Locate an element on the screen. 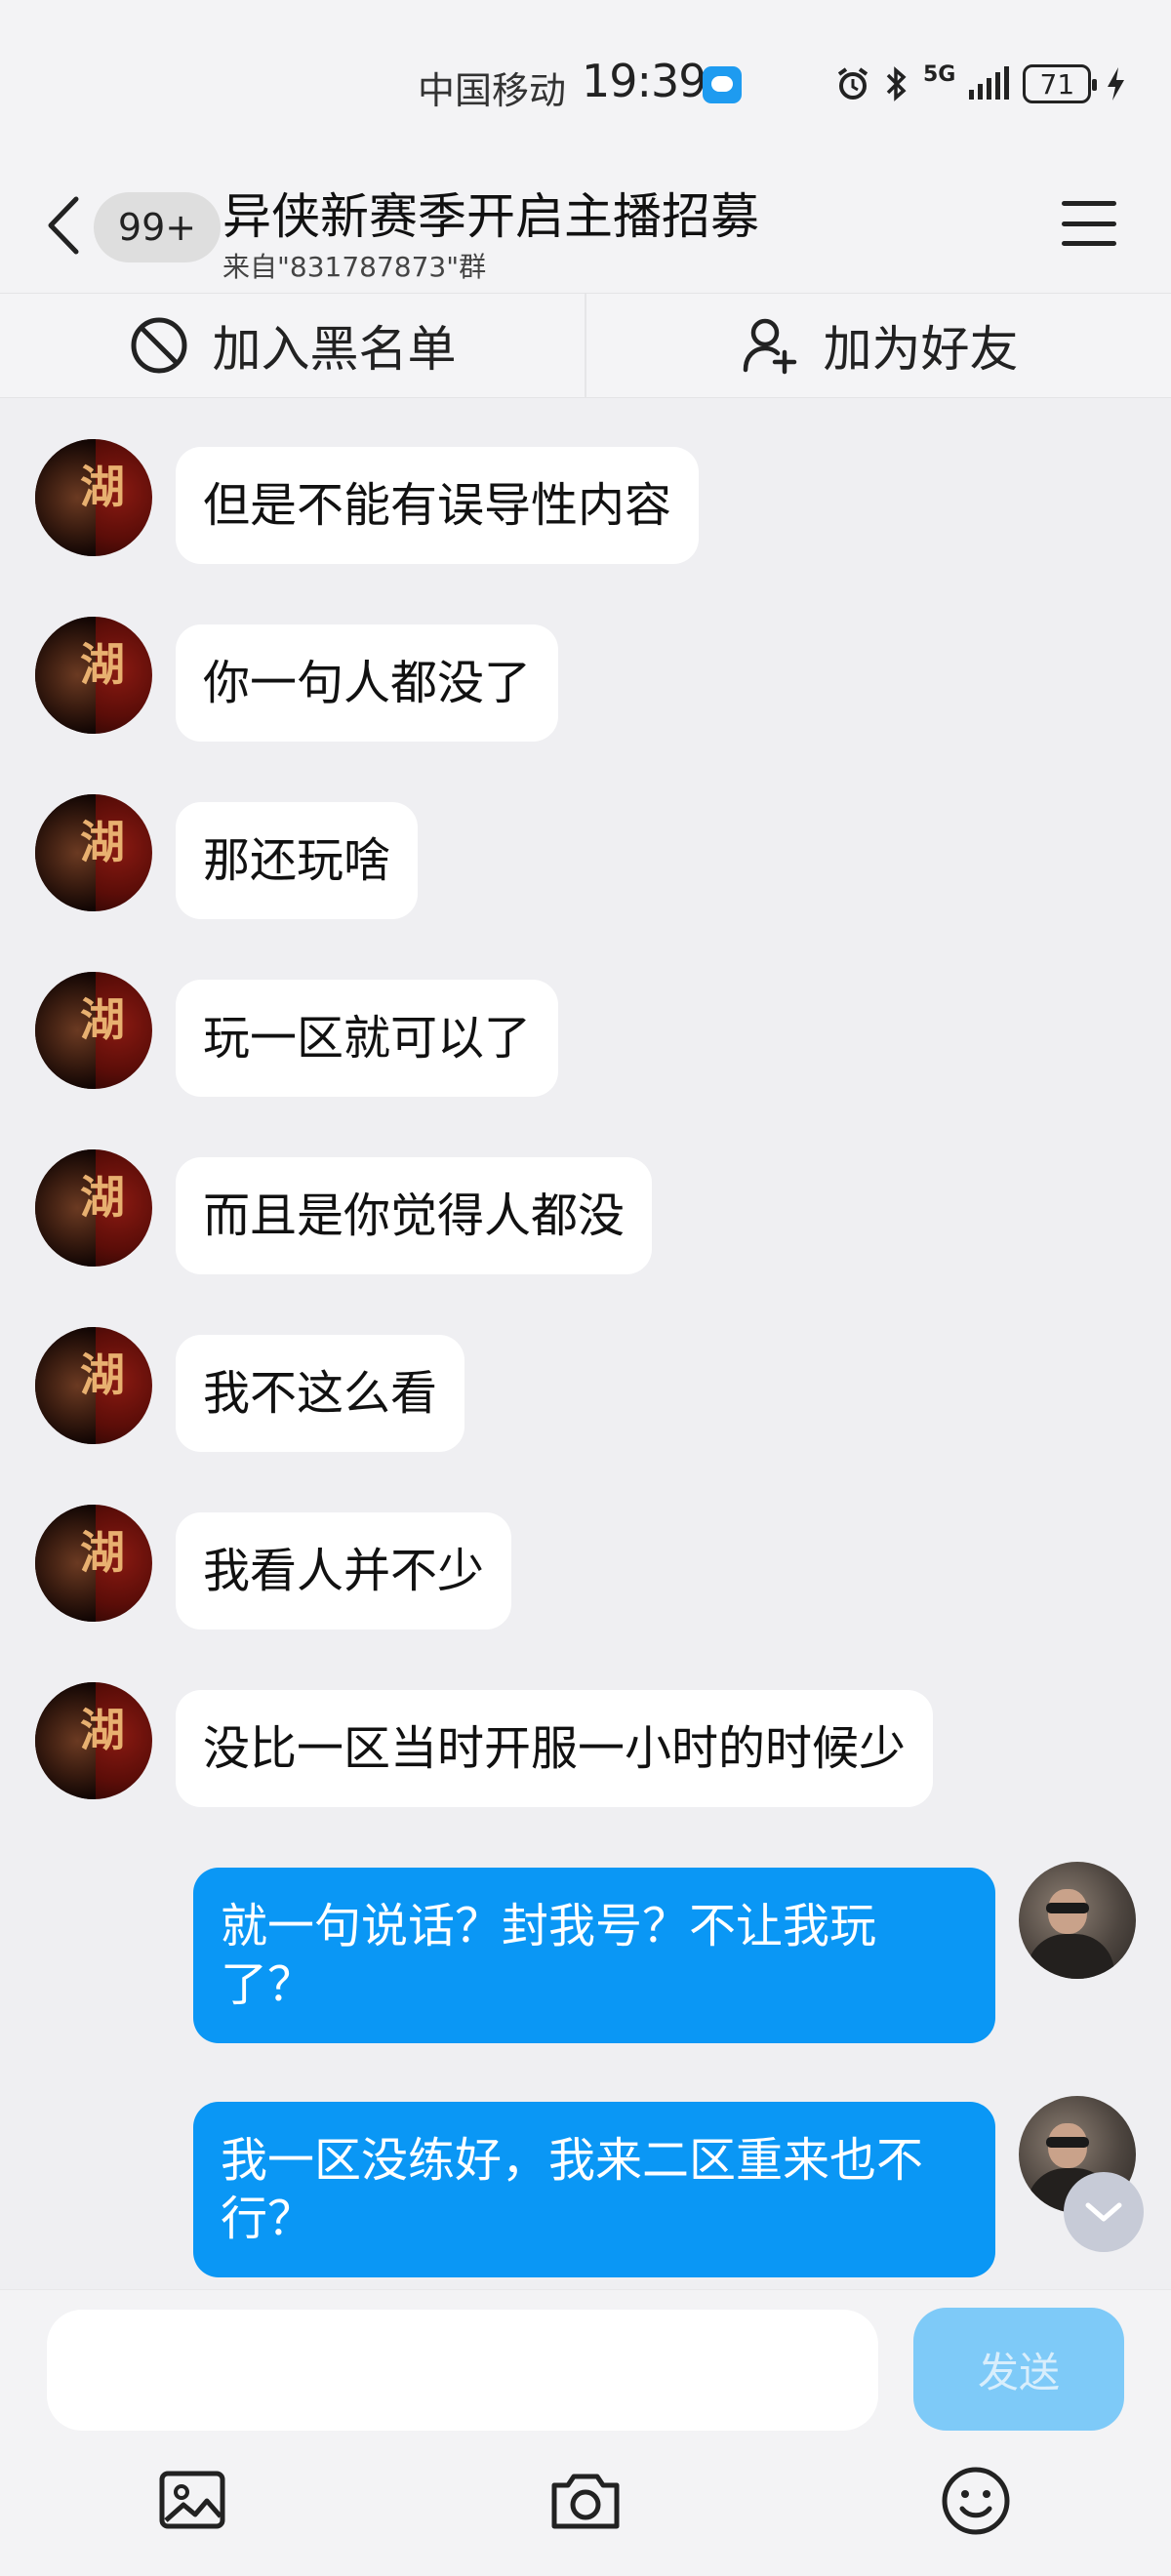  network-type-label: 5G is located at coordinates (939, 74).